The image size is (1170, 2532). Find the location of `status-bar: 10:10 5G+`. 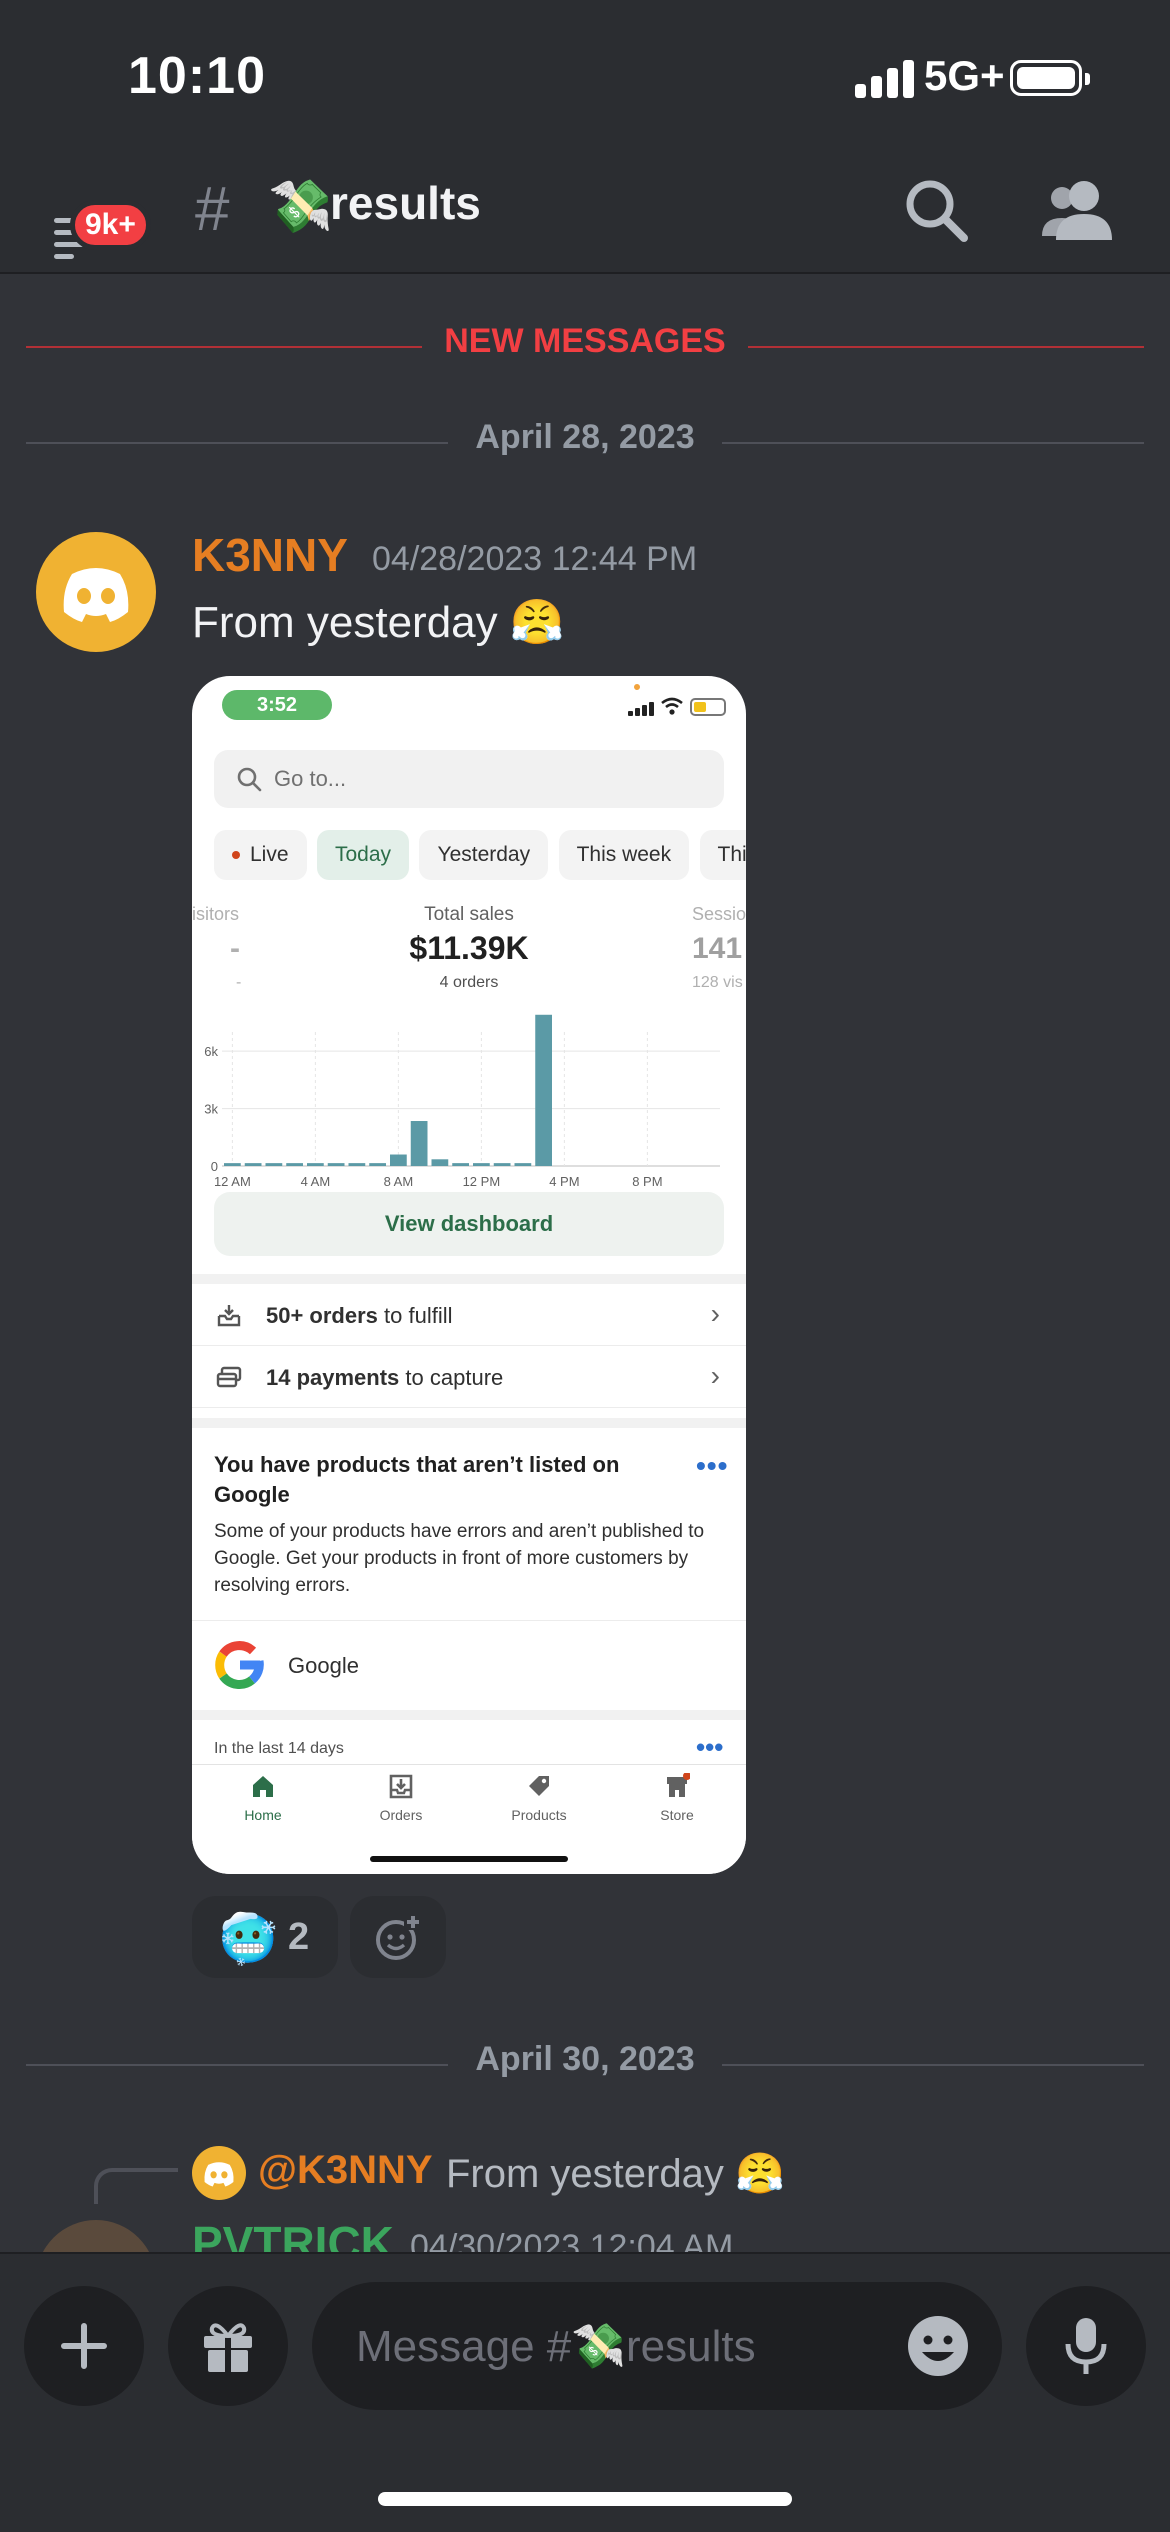

status-bar: 10:10 5G+ is located at coordinates (585, 75).